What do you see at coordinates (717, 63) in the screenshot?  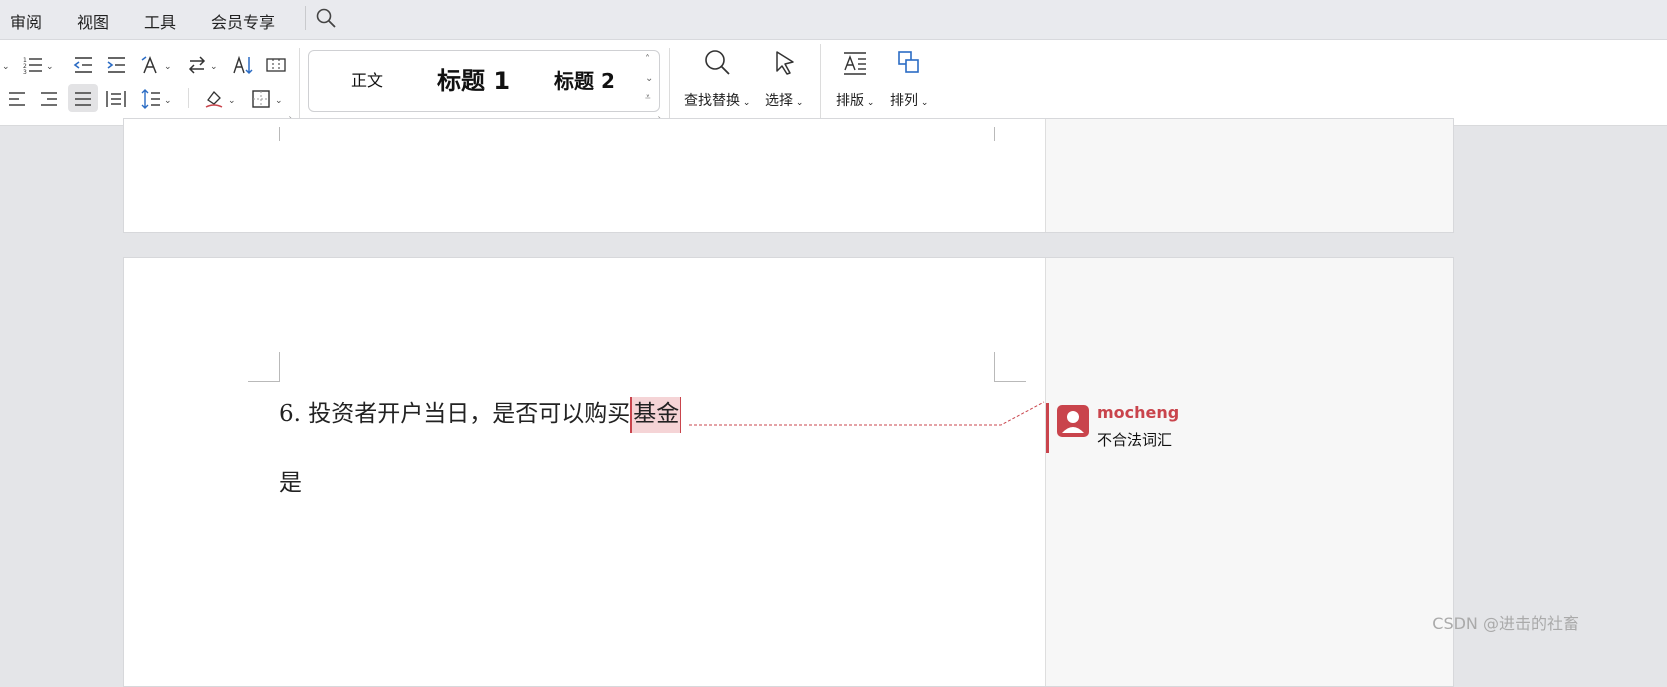 I see `magnifier-icon` at bounding box center [717, 63].